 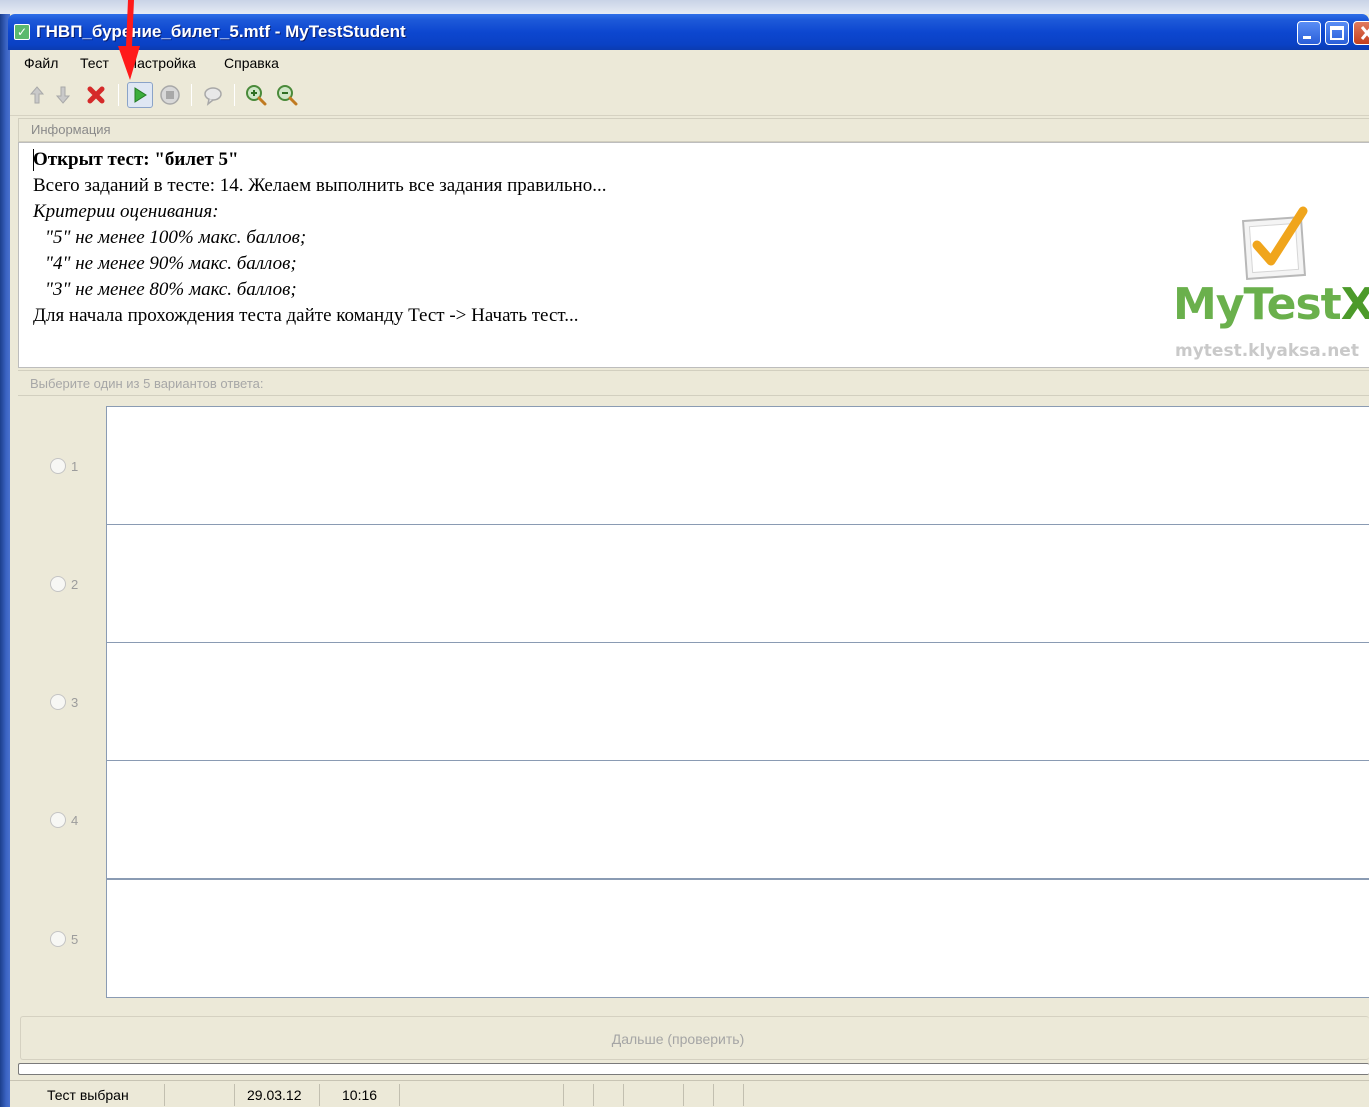 I want to click on toolbar-zoom-out-button, so click(x=287, y=95).